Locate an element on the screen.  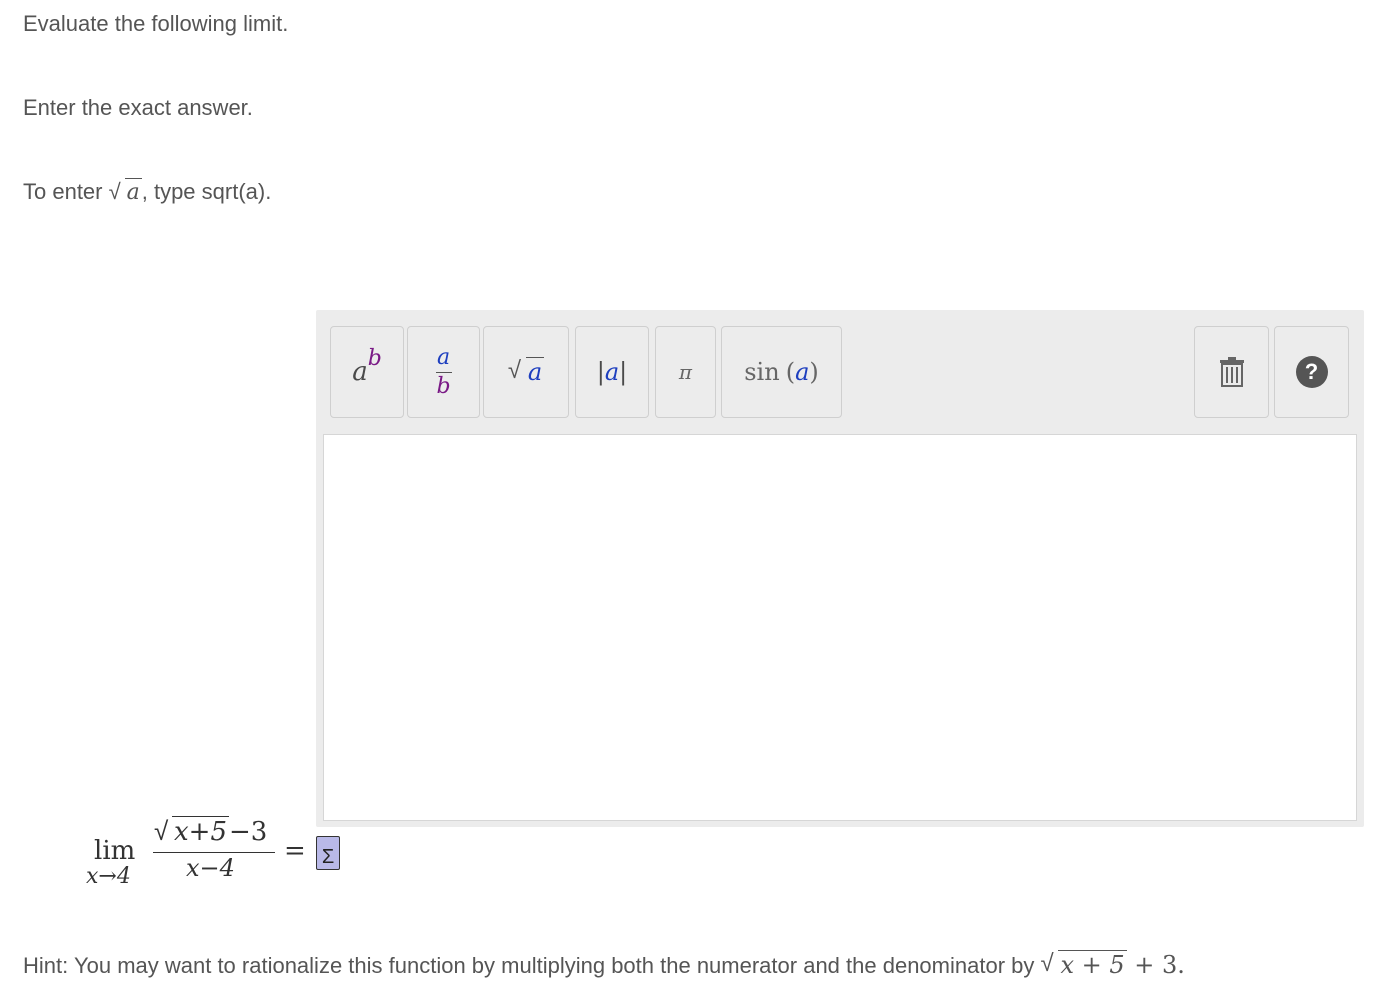
fraction-button: a b is located at coordinates (443, 372).